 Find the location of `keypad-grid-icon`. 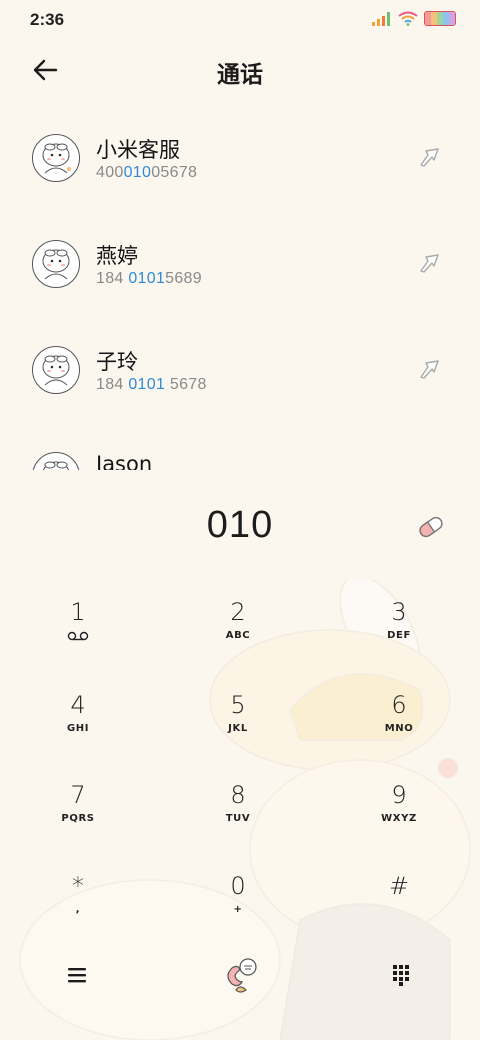

keypad-grid-icon is located at coordinates (403, 975).